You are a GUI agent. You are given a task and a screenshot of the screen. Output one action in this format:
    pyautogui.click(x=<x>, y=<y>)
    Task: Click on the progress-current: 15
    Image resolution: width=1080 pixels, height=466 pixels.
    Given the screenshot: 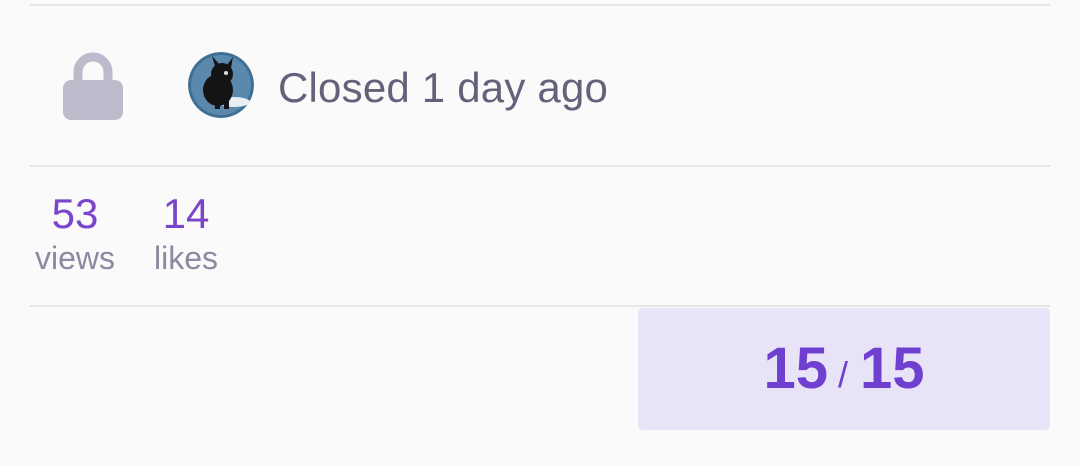 What is the action you would take?
    pyautogui.click(x=795, y=368)
    